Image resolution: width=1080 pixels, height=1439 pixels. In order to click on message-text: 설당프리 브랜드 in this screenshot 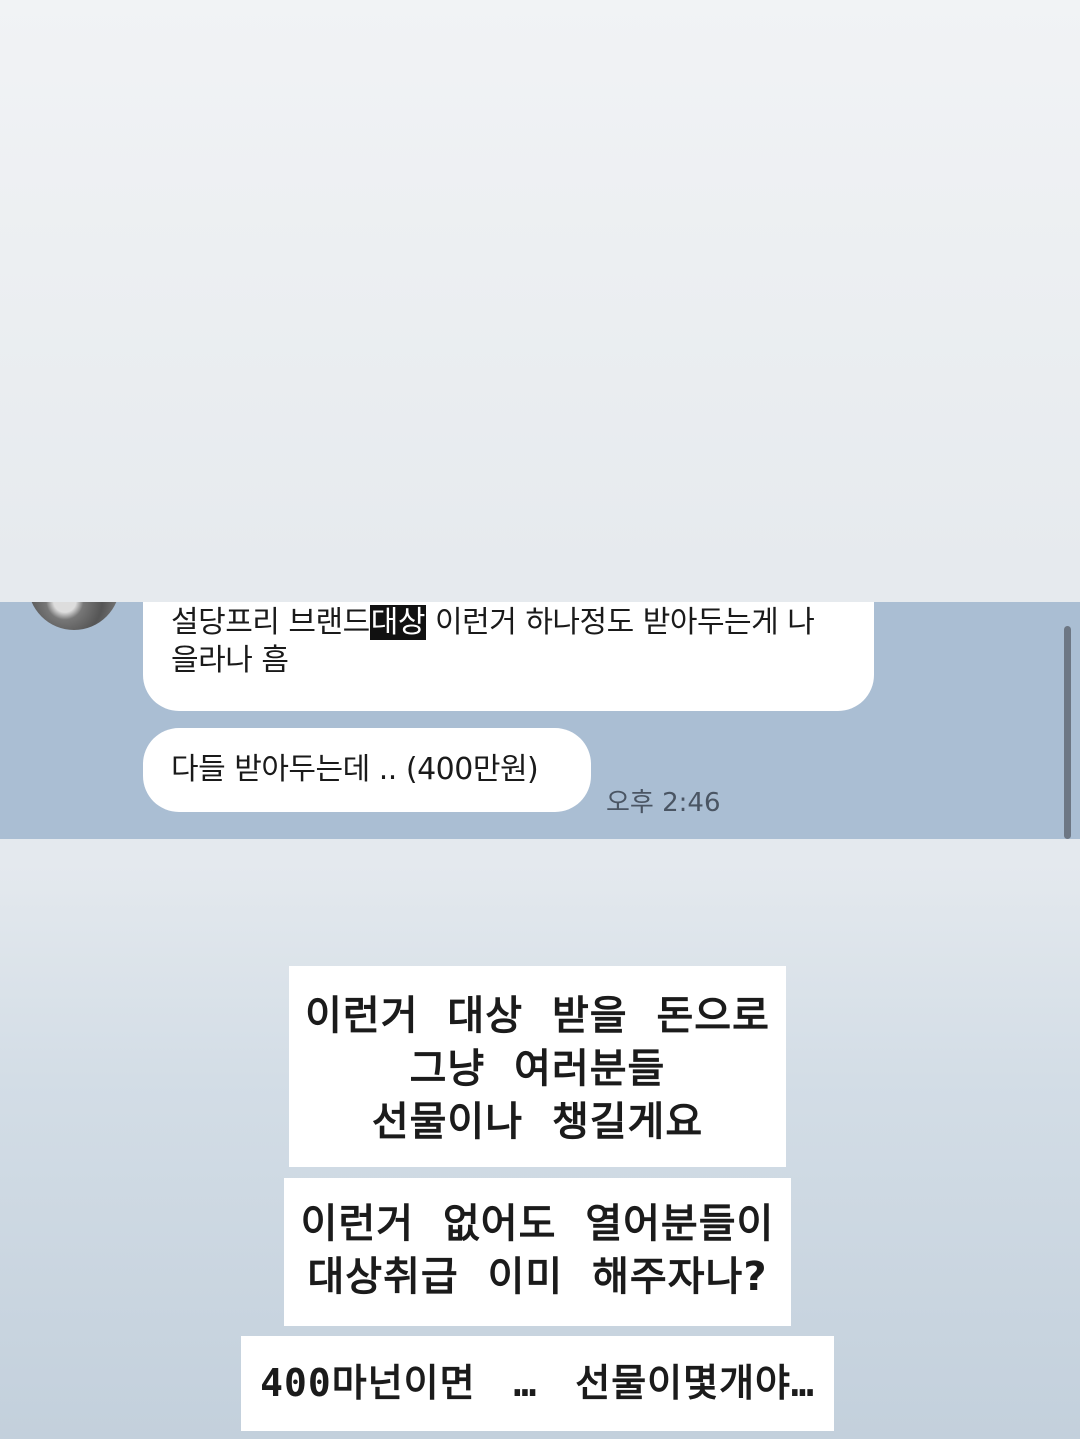, I will do `click(270, 622)`.